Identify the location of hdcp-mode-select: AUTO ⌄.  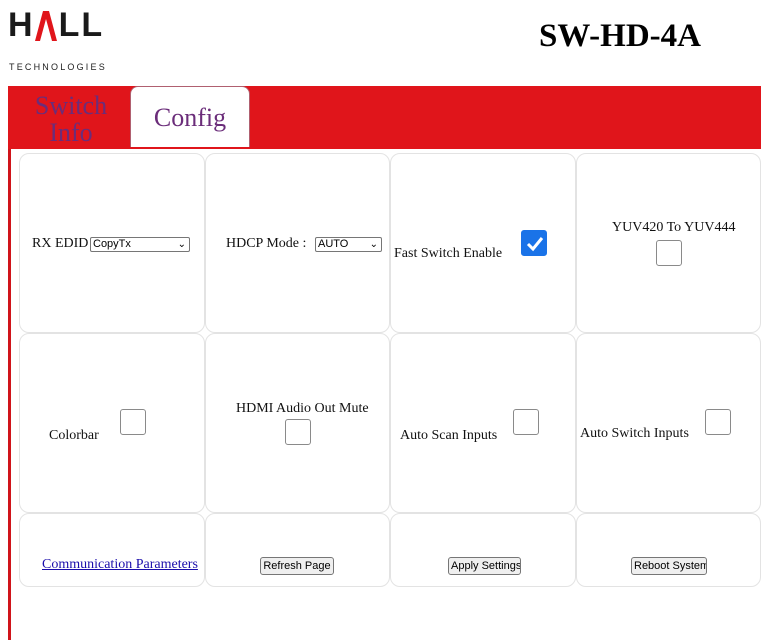
(348, 244).